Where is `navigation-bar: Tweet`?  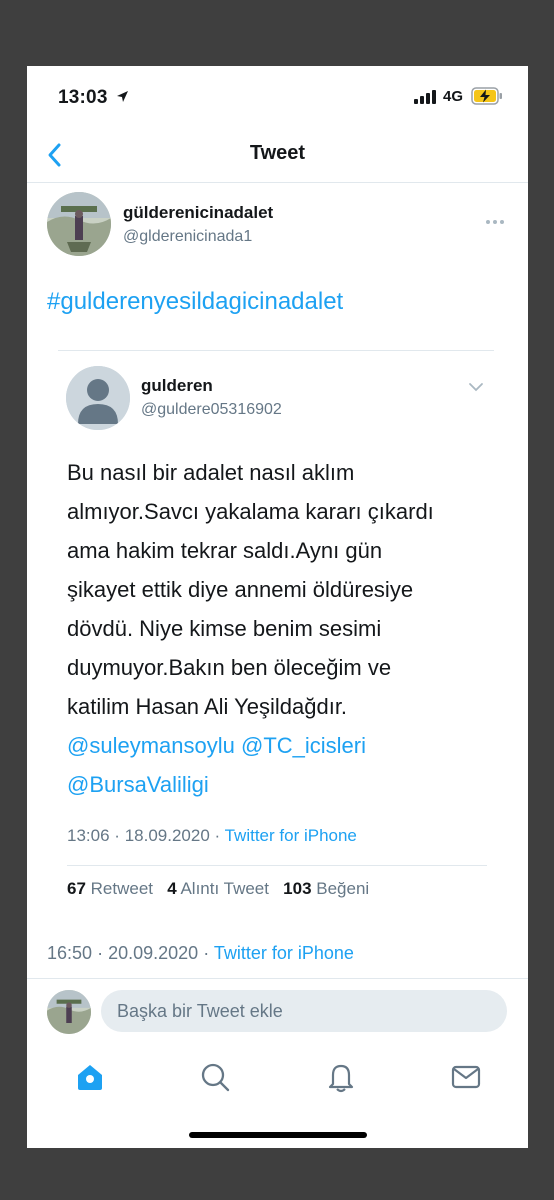 navigation-bar: Tweet is located at coordinates (277, 155).